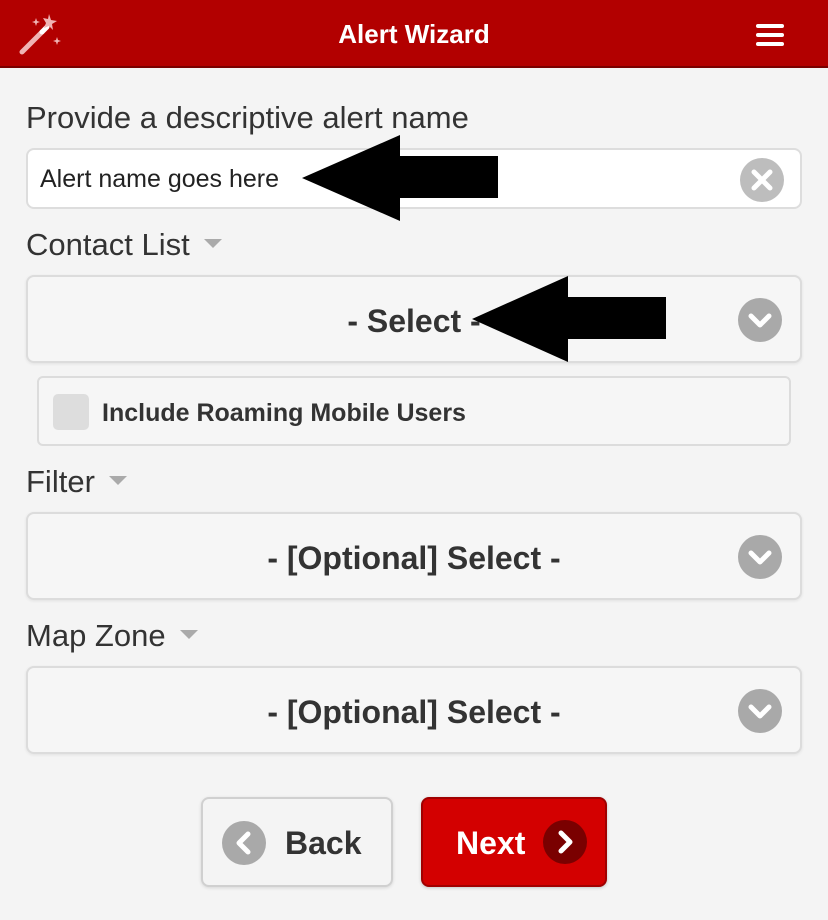 Image resolution: width=828 pixels, height=920 pixels. I want to click on filter-label: Filter, so click(76, 482).